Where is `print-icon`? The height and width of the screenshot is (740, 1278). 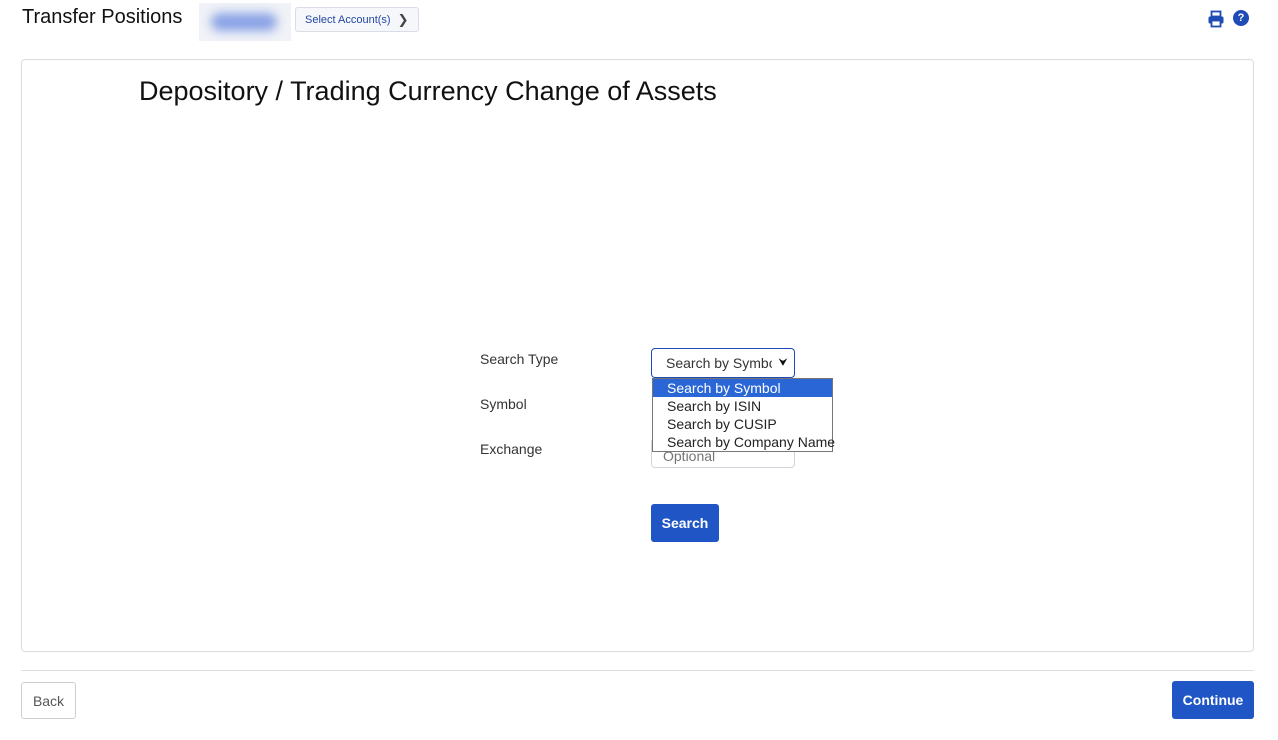
print-icon is located at coordinates (1216, 19).